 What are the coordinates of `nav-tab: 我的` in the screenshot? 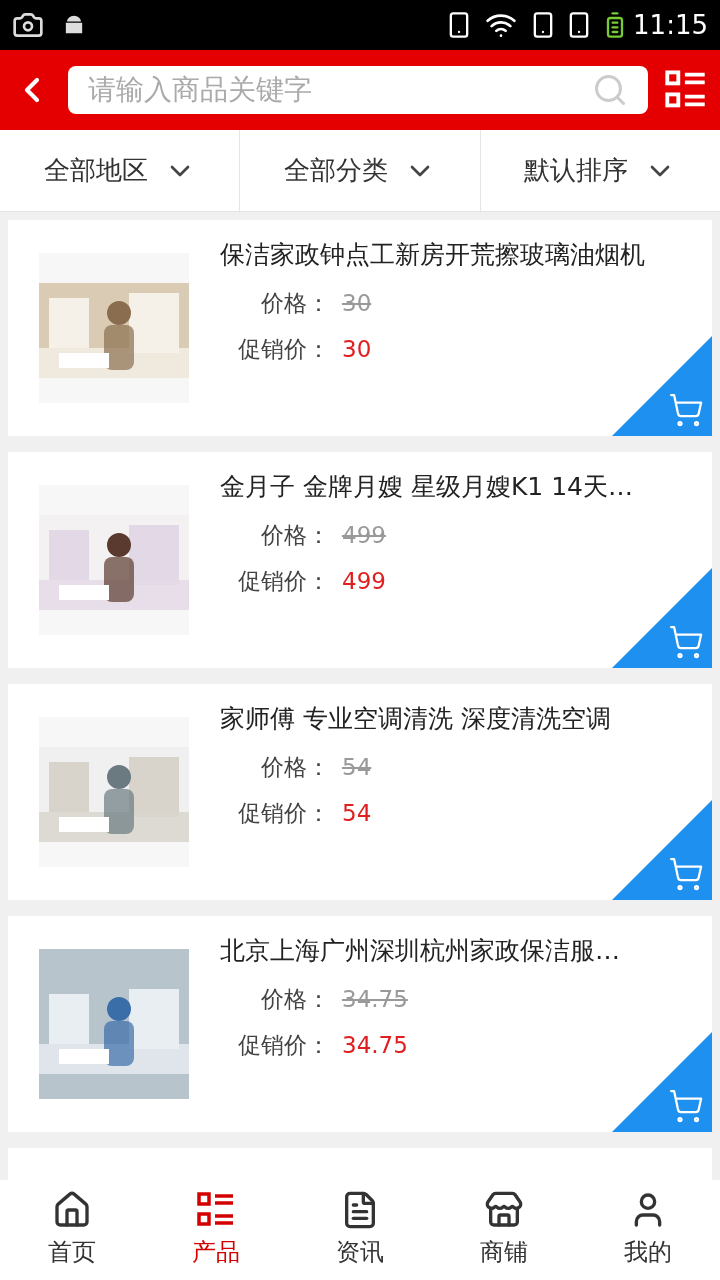 It's located at (648, 1230).